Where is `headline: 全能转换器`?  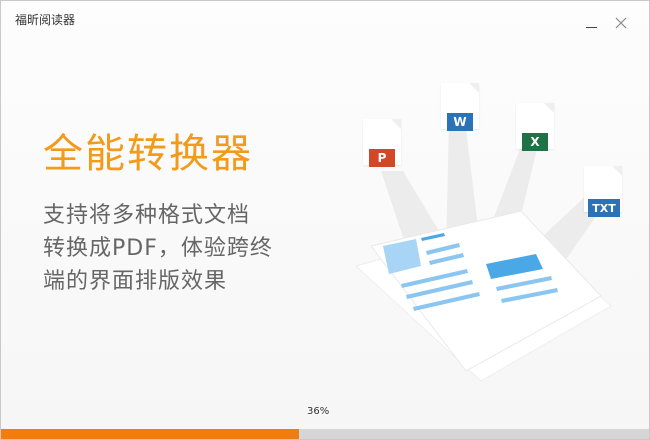
headline: 全能转换器 is located at coordinates (148, 154).